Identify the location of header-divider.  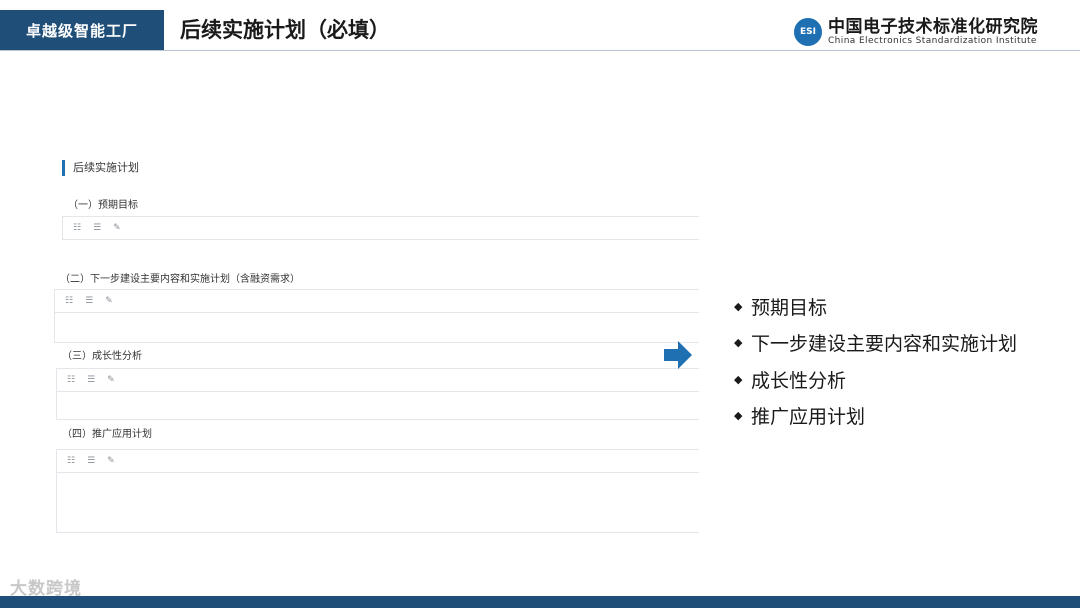
(540, 50).